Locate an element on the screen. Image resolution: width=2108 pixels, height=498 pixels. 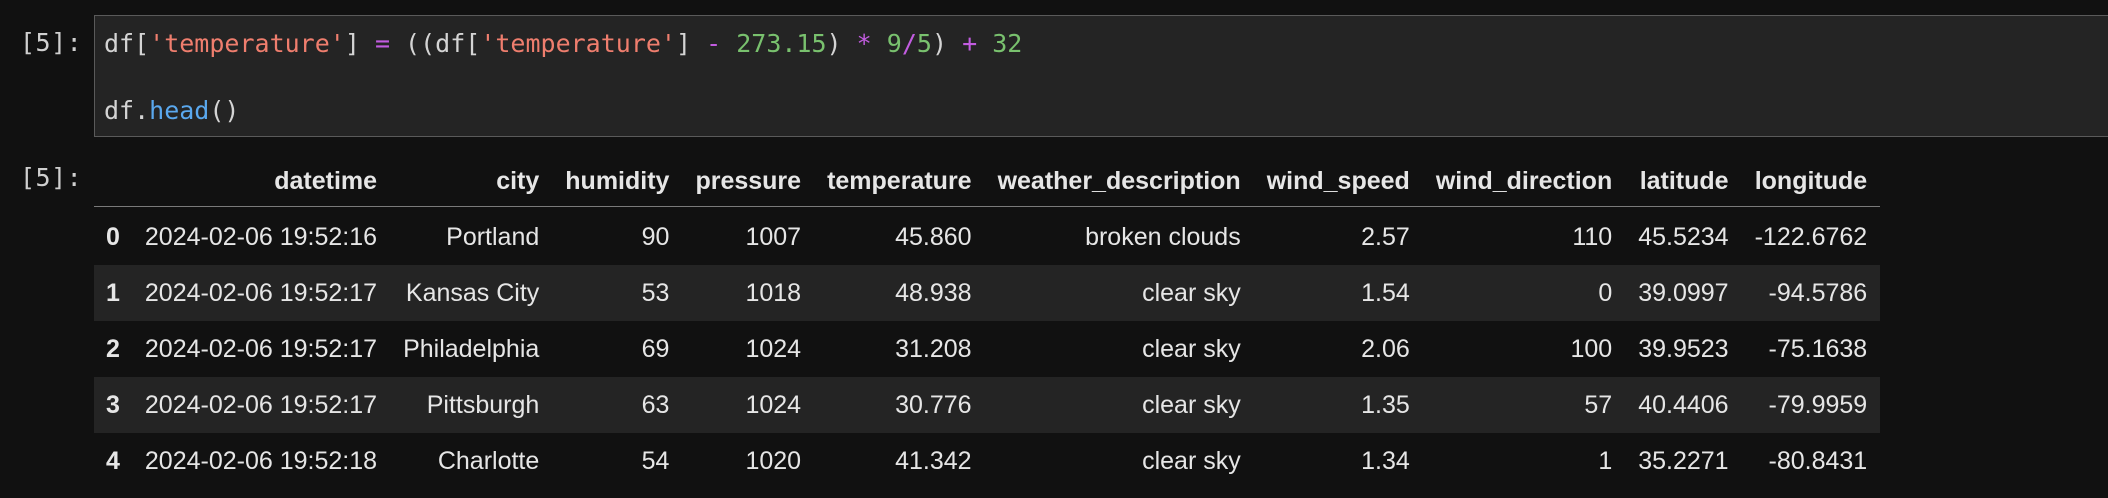
table-cell: 57 is located at coordinates (1598, 404).